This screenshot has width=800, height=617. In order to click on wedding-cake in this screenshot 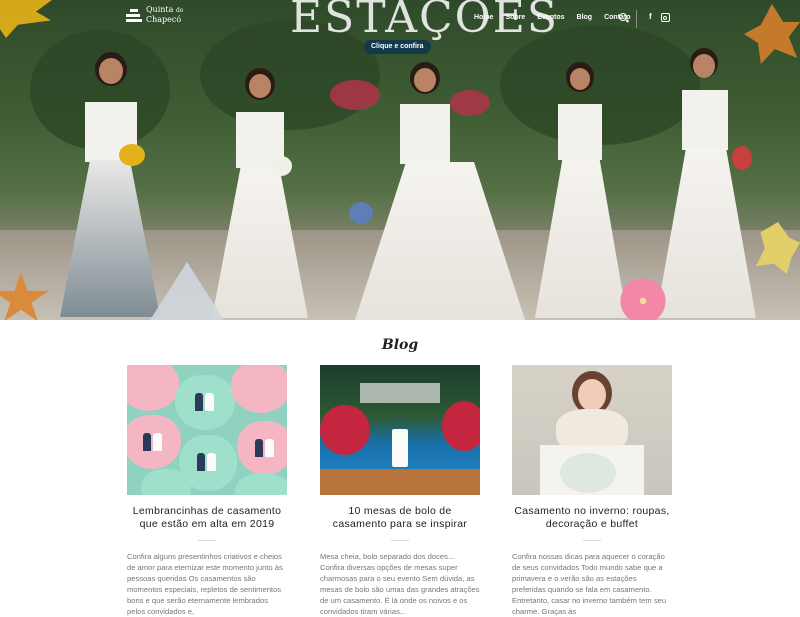, I will do `click(400, 448)`.